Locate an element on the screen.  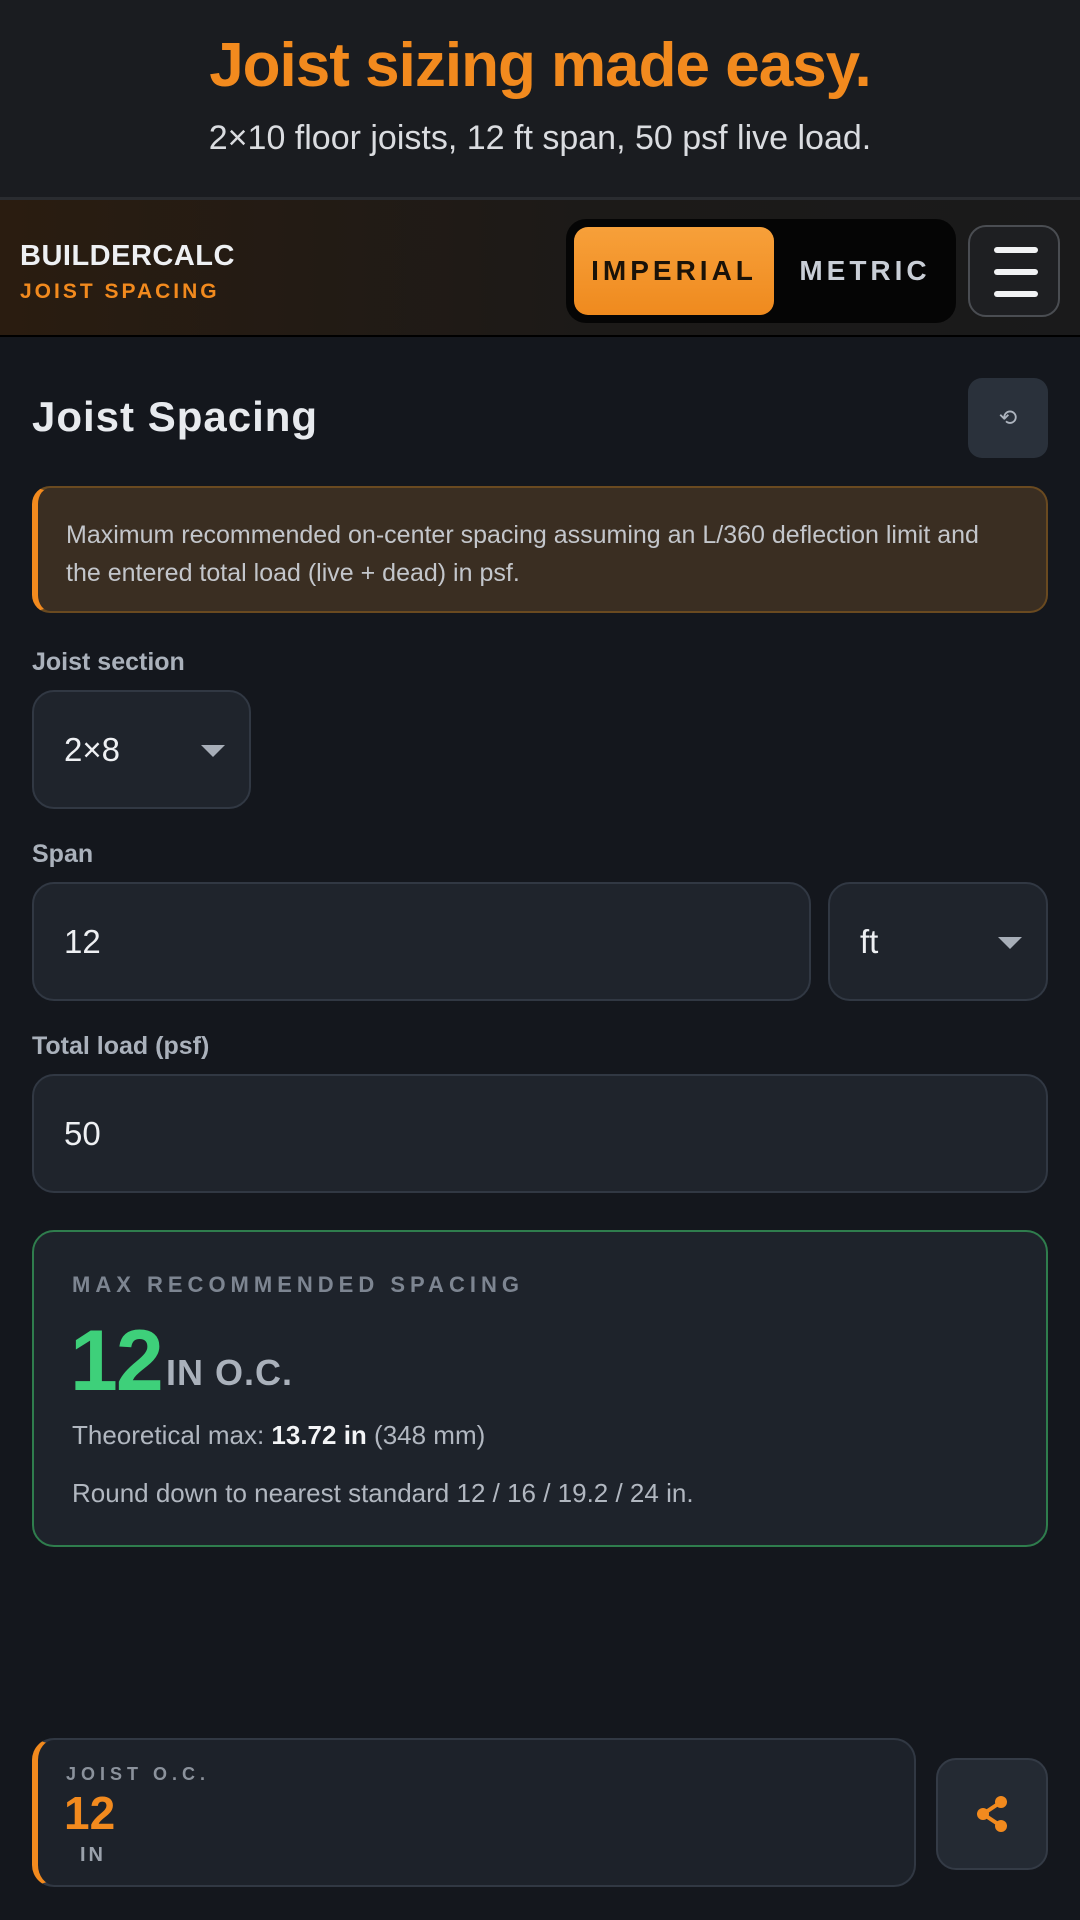
menu-button is located at coordinates (1014, 271).